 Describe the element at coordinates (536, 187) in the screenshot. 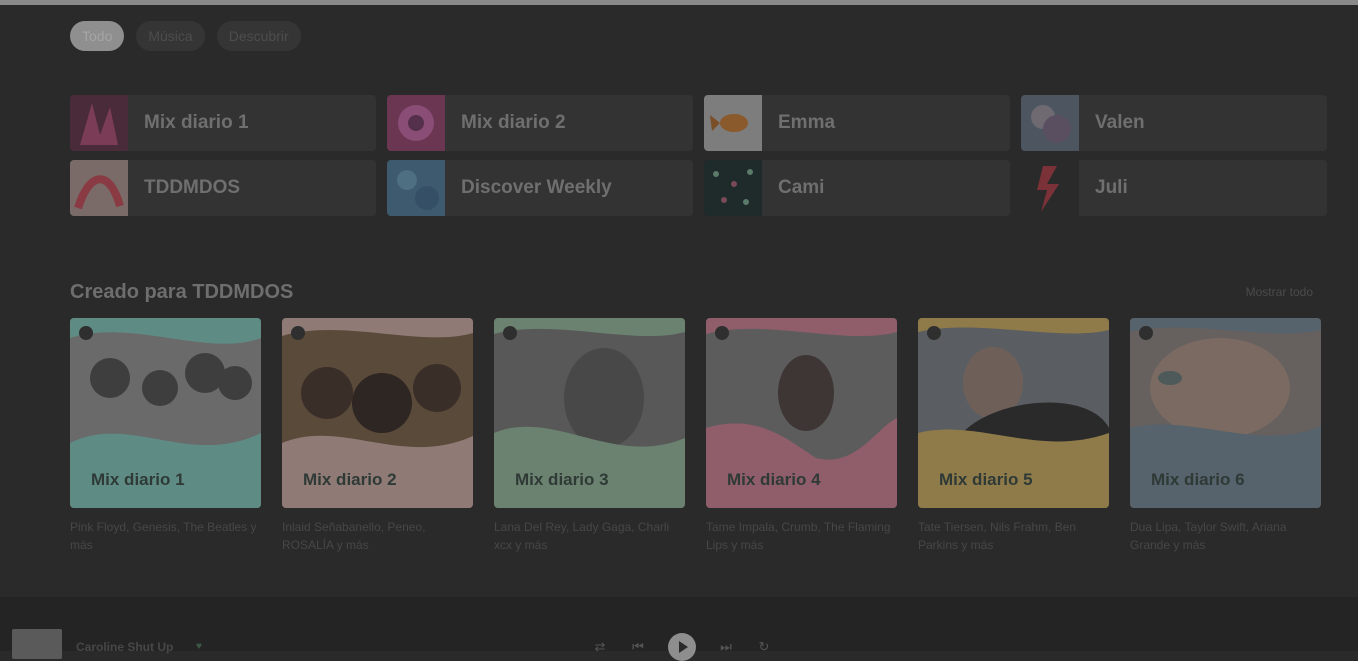

I see `quick-item-label: Discover Weekly` at that location.